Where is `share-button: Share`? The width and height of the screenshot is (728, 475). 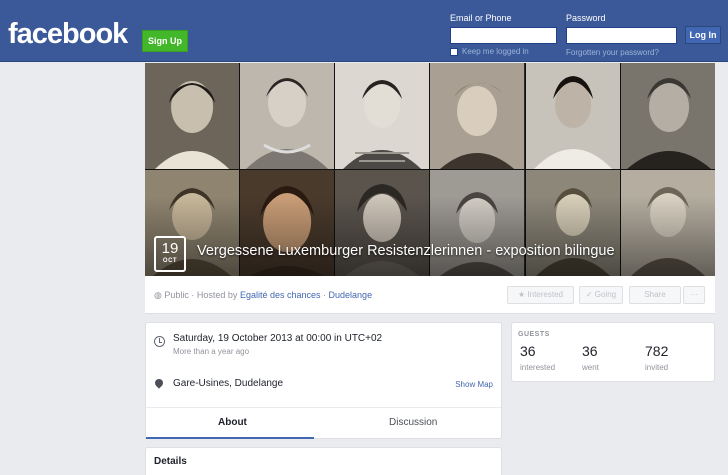 share-button: Share is located at coordinates (655, 295).